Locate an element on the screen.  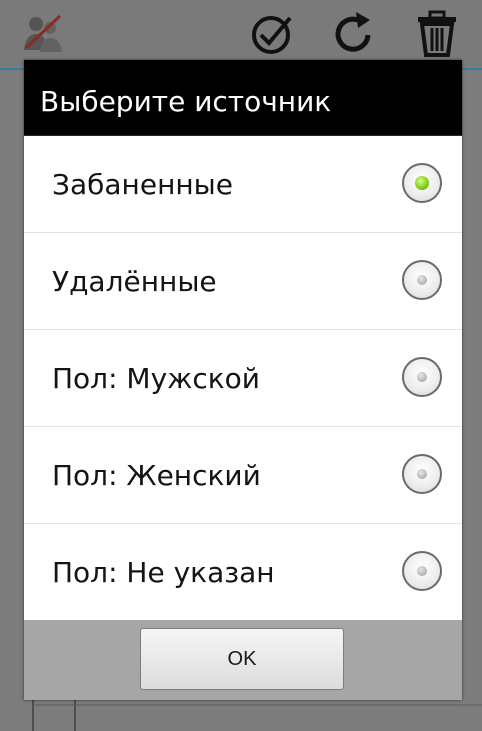
user-blocked-icon is located at coordinates (43, 33).